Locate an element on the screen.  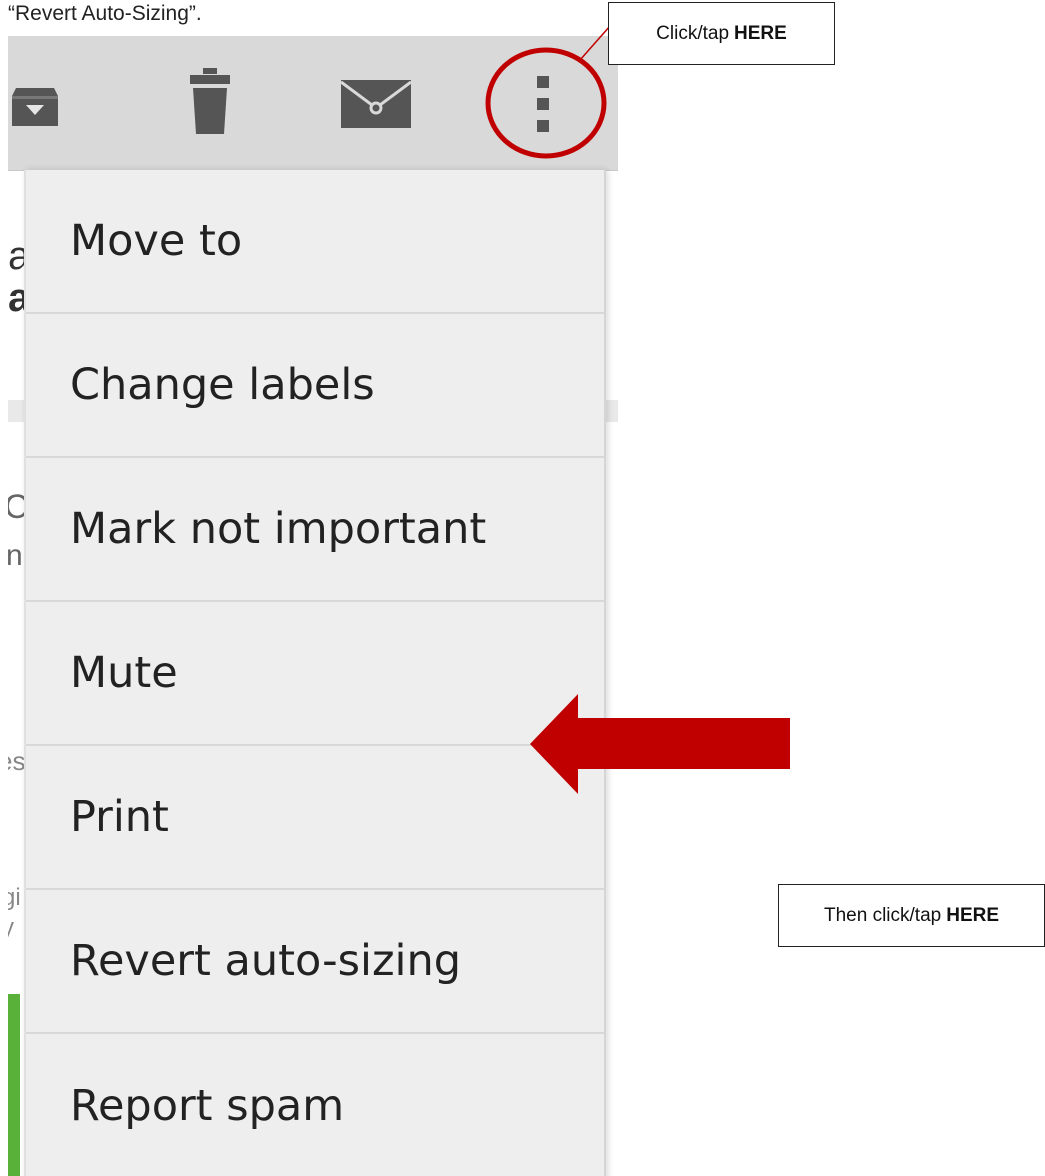
background-text-fragment: n is located at coordinates (15, 555).